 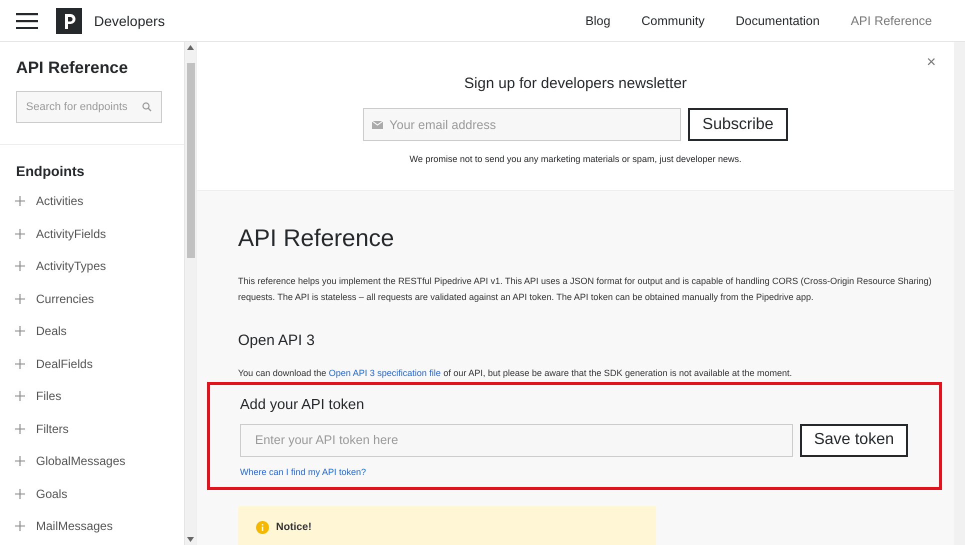 I want to click on section-heading: Endpoints, so click(x=51, y=171).